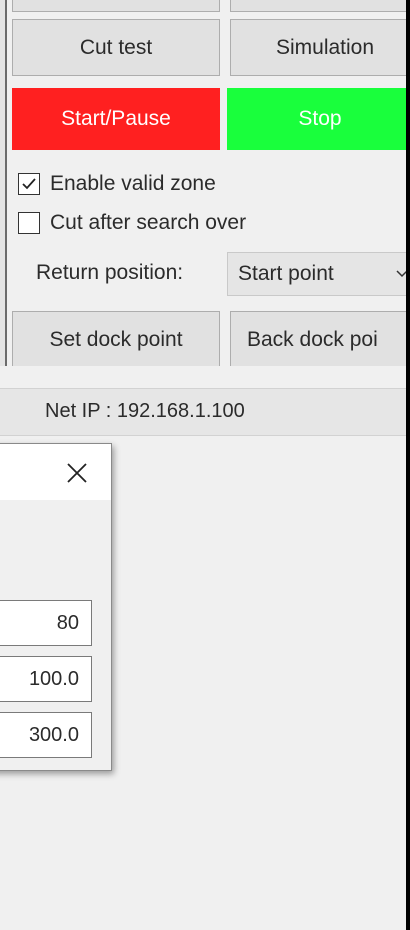 The image size is (410, 930). What do you see at coordinates (3, 183) in the screenshot?
I see `panel-left-border` at bounding box center [3, 183].